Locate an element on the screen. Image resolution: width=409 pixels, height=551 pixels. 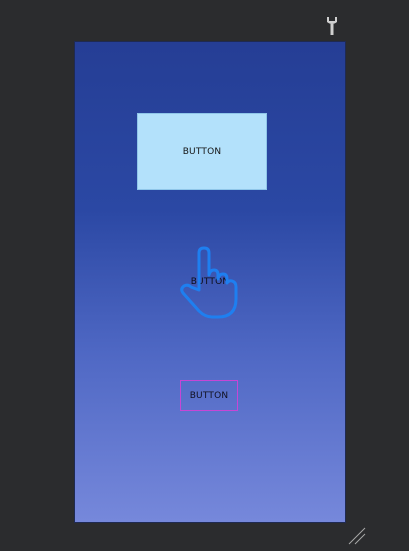
wrench-icon is located at coordinates (332, 26).